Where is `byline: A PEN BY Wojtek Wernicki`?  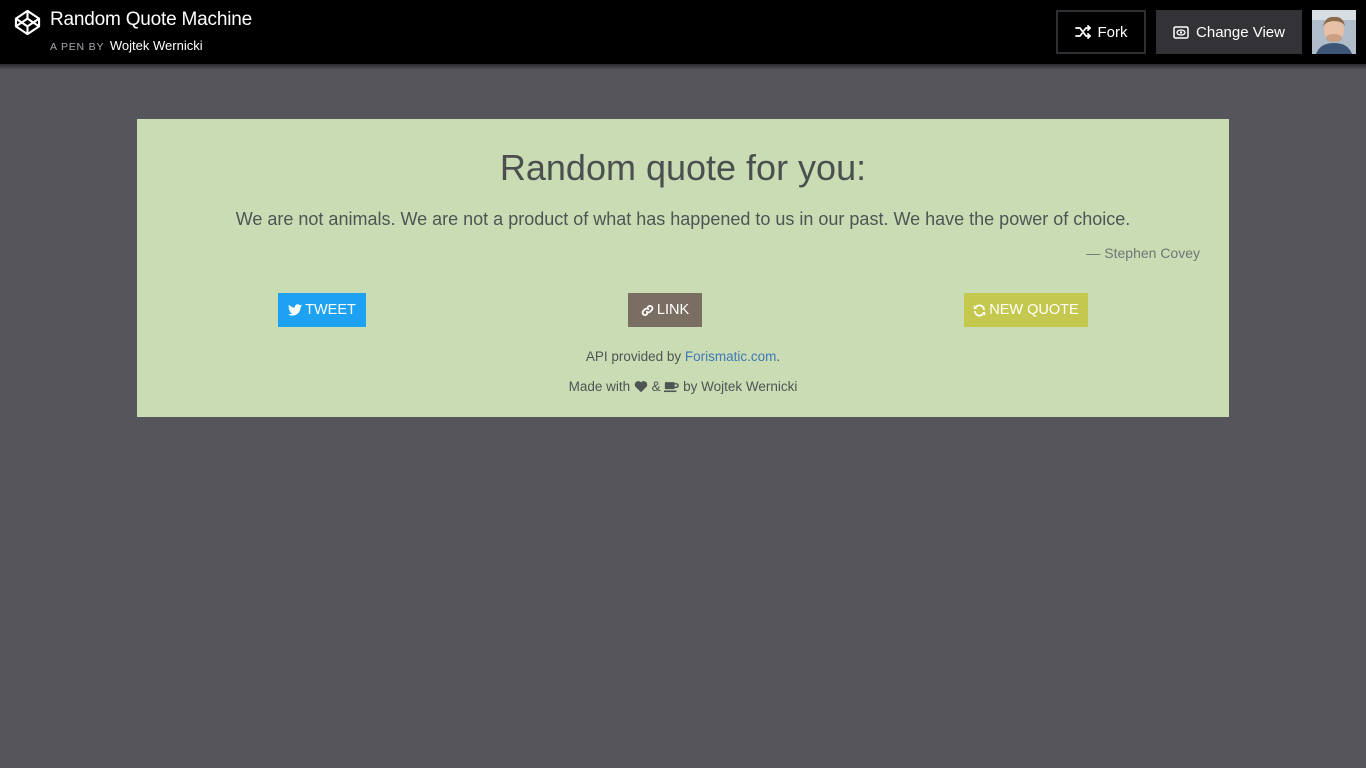 byline: A PEN BY Wojtek Wernicki is located at coordinates (126, 45).